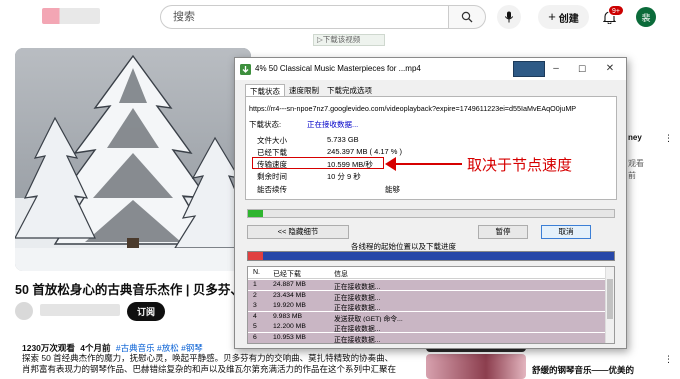 This screenshot has width=680, height=379. Describe the element at coordinates (392, 189) in the screenshot. I see `resume-value: 能够` at that location.